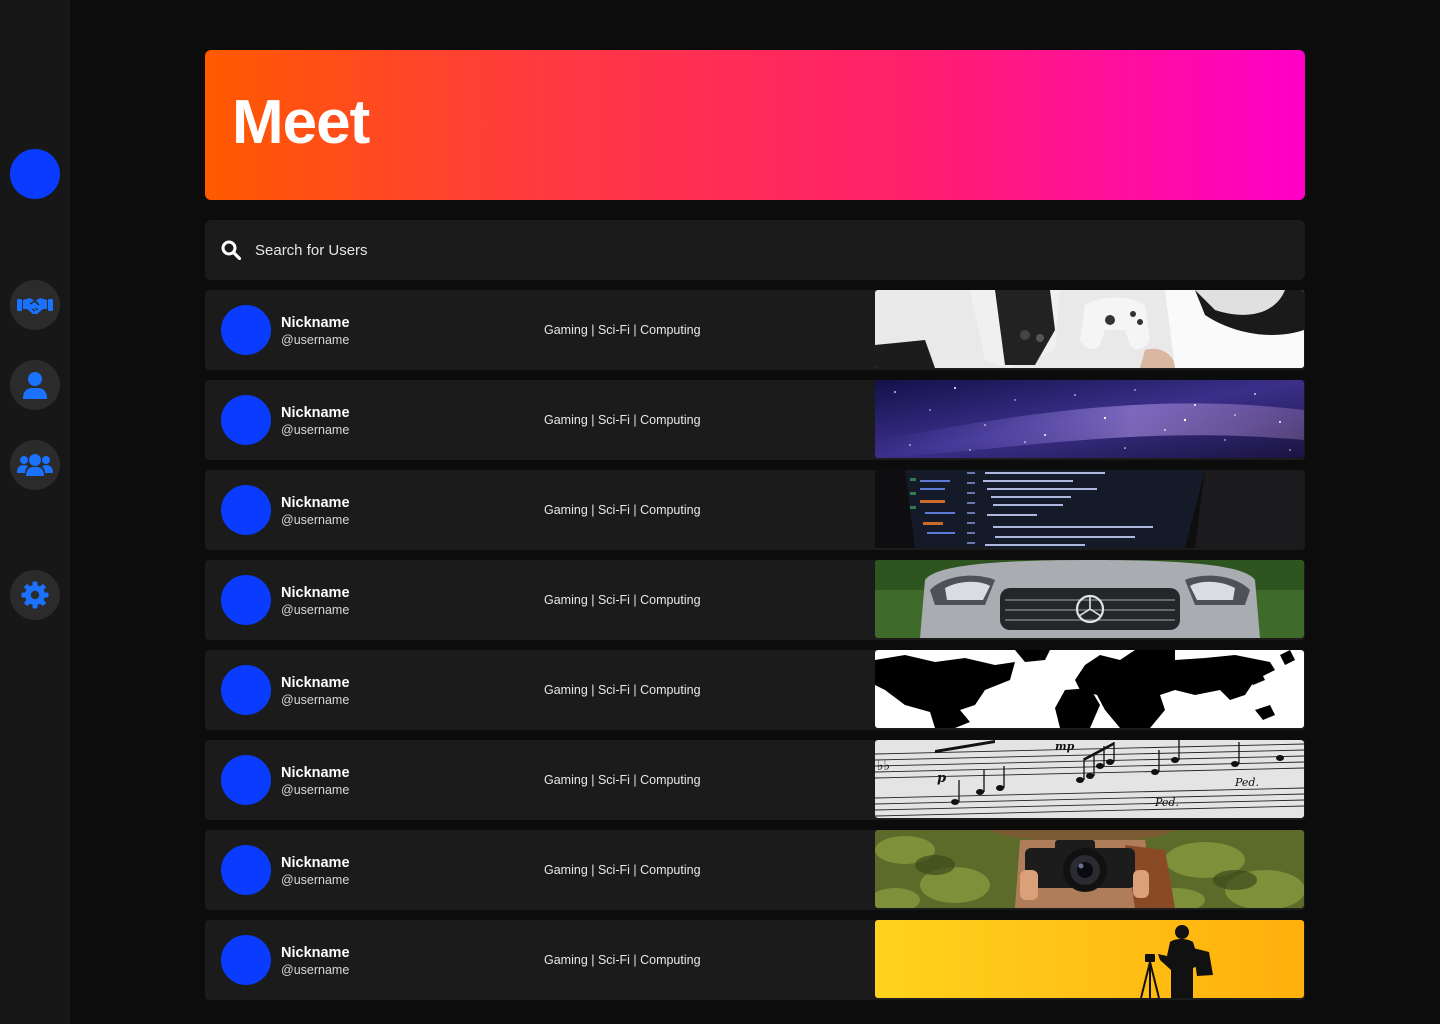 This screenshot has height=1024, width=1440. I want to click on page-header-banner: Meet, so click(755, 125).